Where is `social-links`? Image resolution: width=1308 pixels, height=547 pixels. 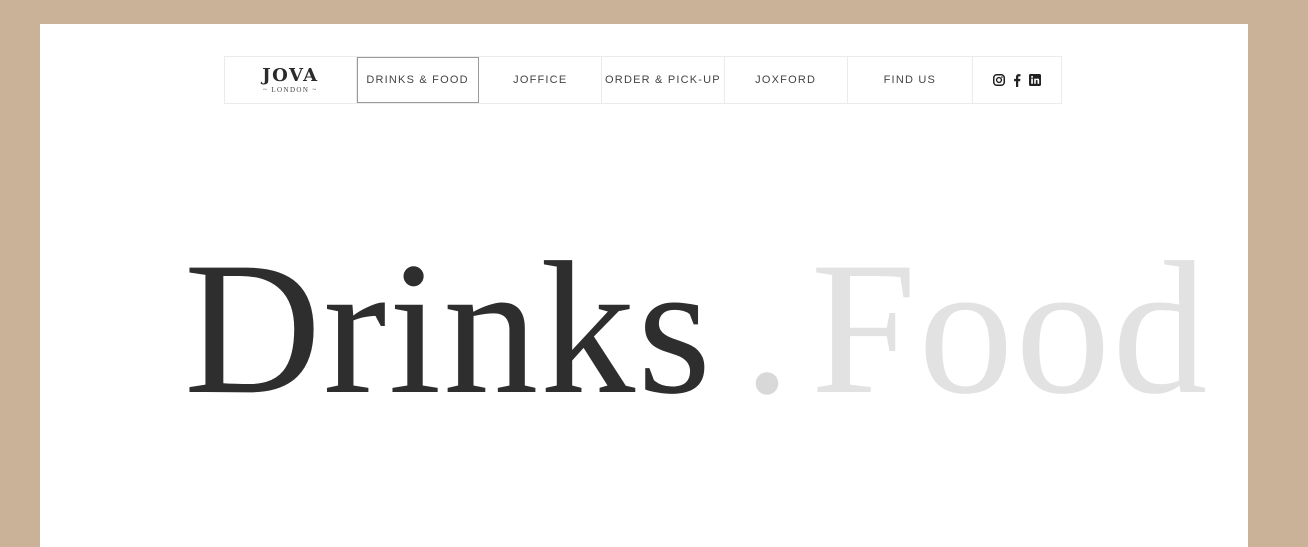
social-links is located at coordinates (1017, 80).